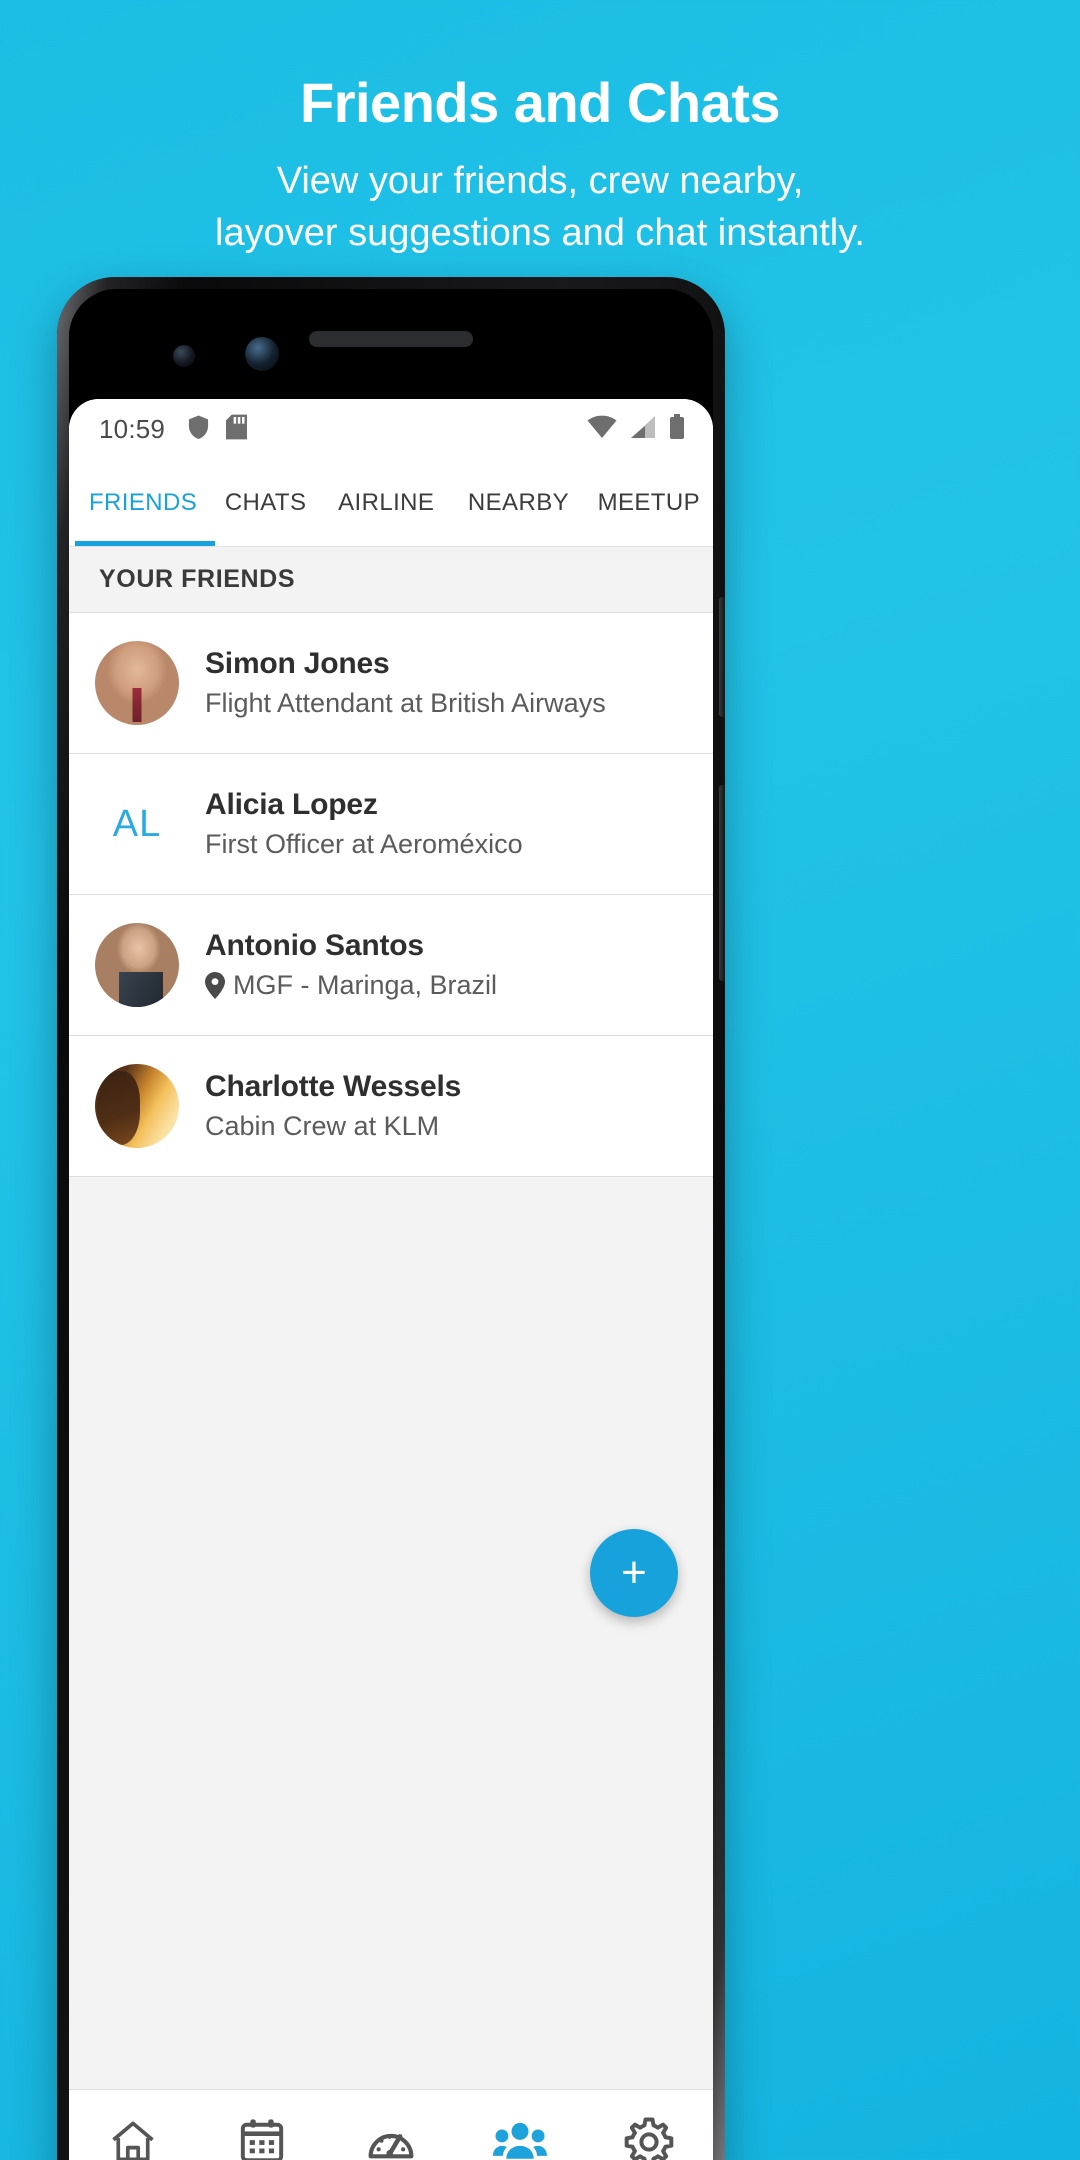  I want to click on gear-icon, so click(649, 2138).